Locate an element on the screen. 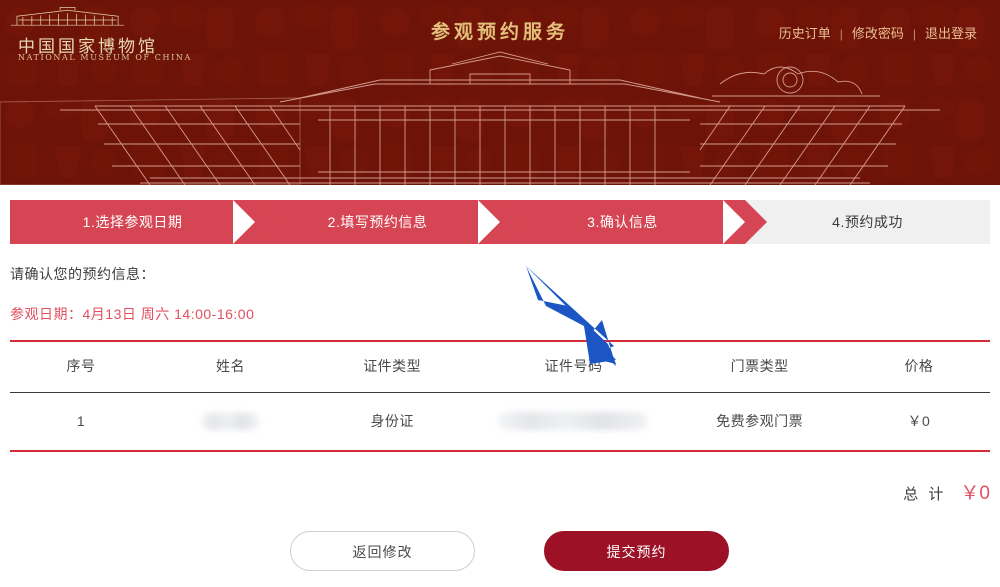 Image resolution: width=1000 pixels, height=587 pixels. header-ticket-type: 门票类型 is located at coordinates (759, 367).